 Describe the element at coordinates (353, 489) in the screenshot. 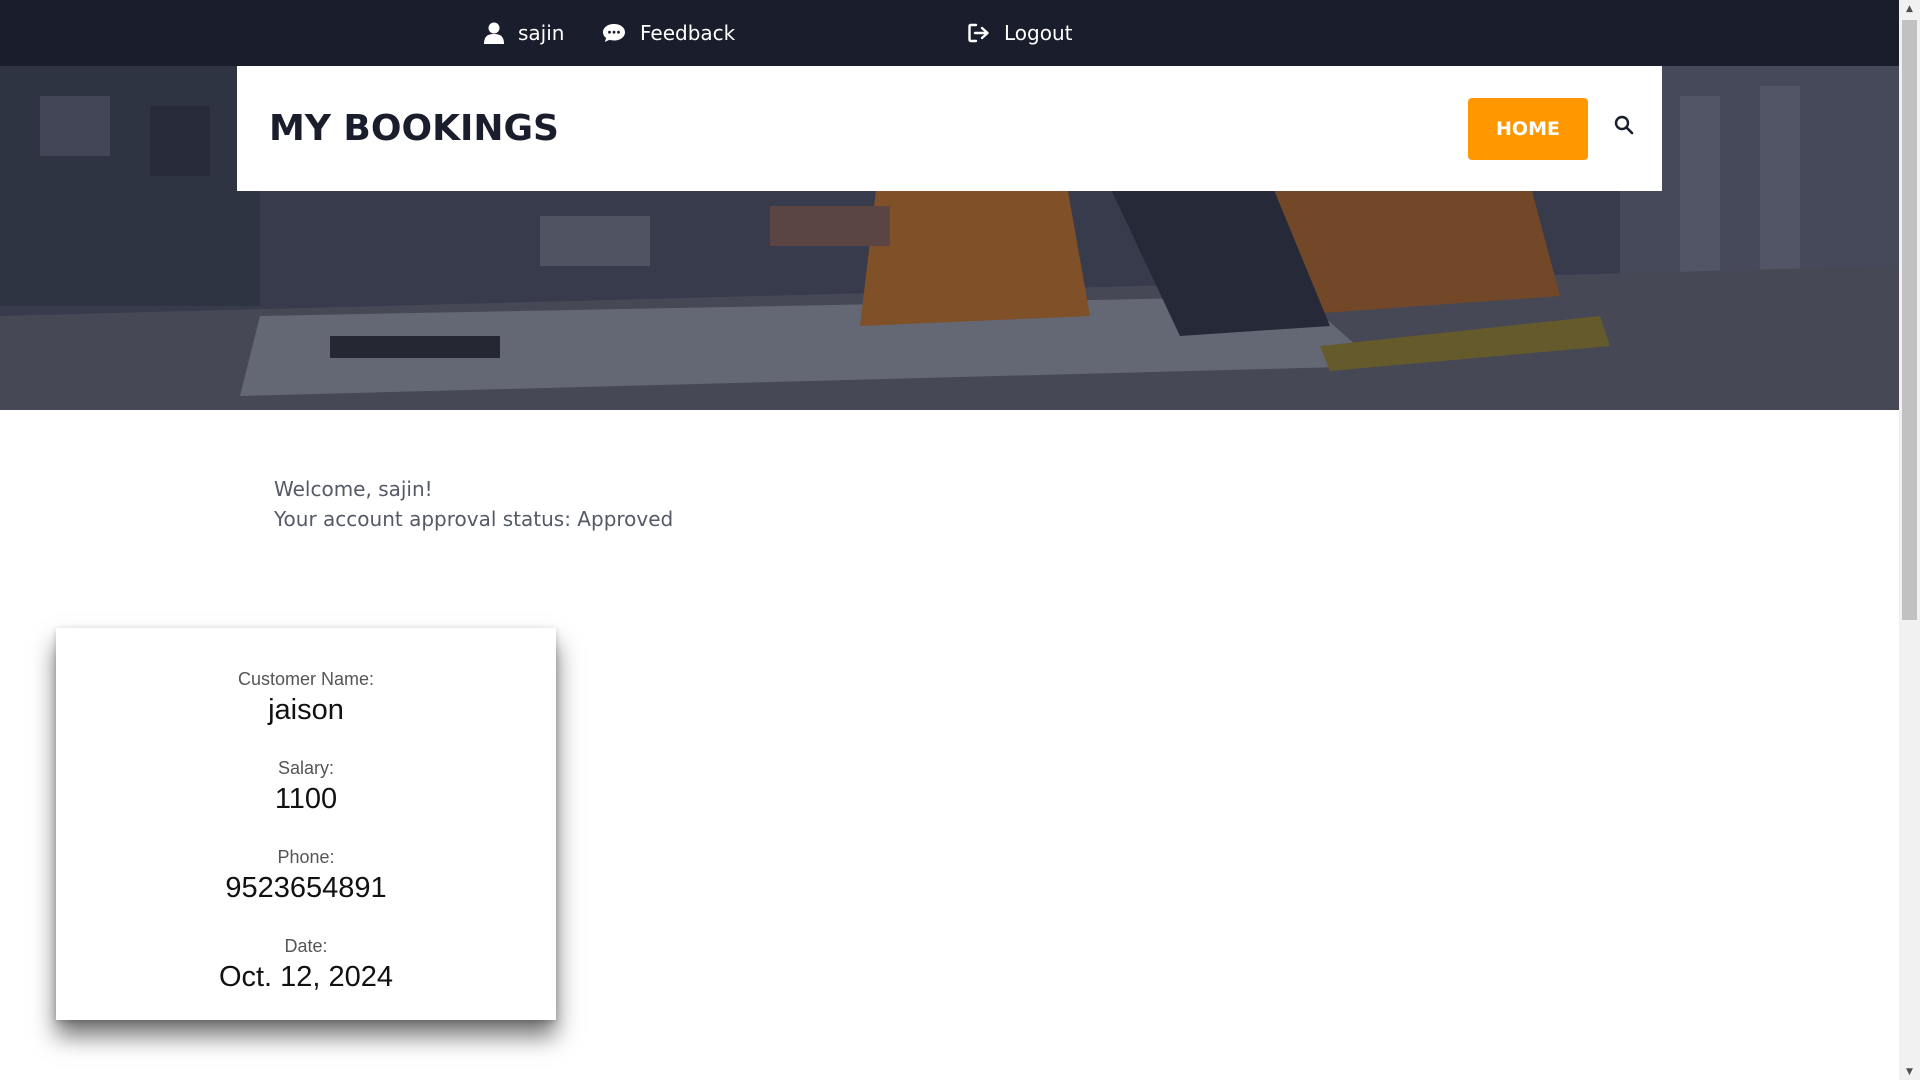

I see `welcome-greeting: Welcome, sajin!` at that location.